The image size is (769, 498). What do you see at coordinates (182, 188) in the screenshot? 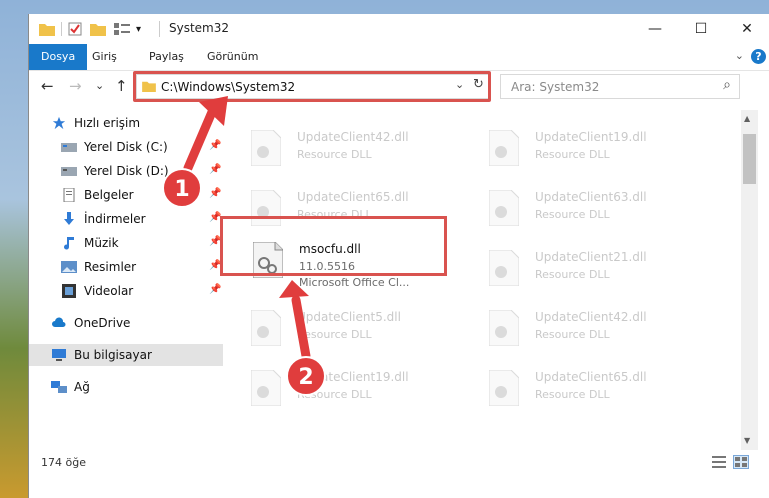
I see `step-badge-1: 1` at bounding box center [182, 188].